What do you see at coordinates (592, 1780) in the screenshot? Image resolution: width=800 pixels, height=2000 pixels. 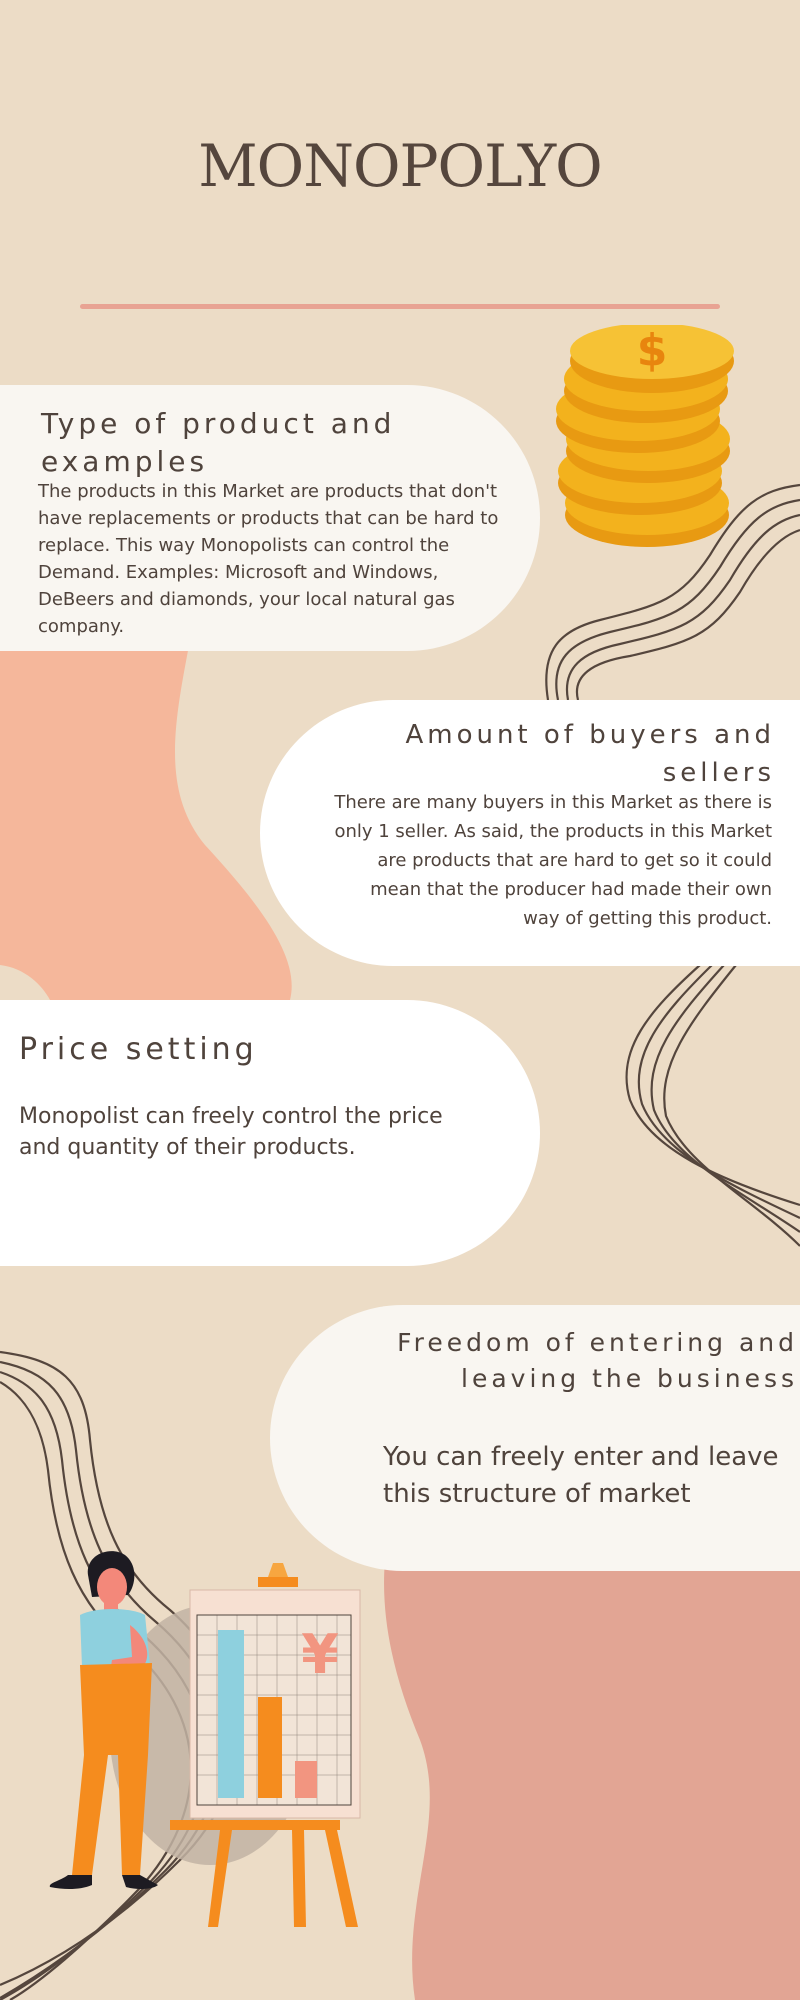 I see `rose-blob` at bounding box center [592, 1780].